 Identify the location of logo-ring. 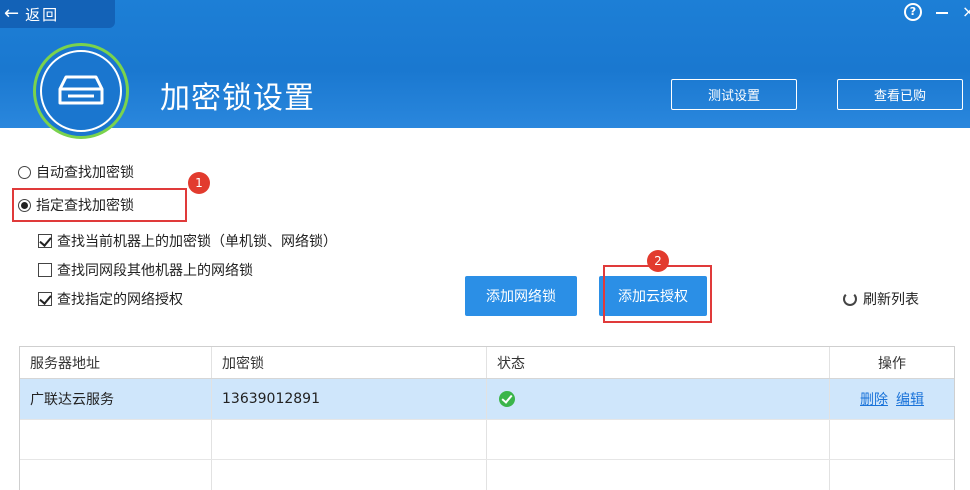
(81, 91).